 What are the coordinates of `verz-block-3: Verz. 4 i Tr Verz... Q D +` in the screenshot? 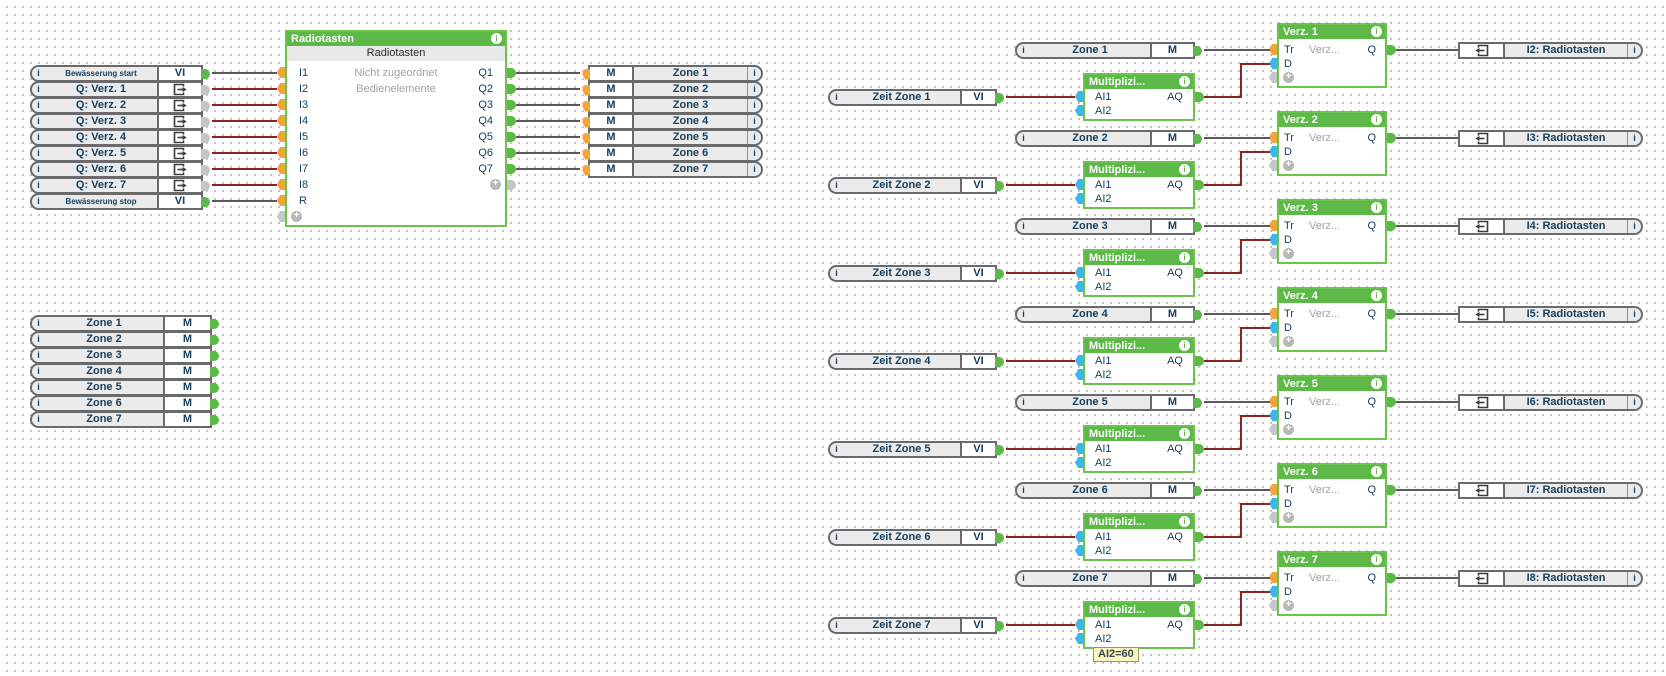 It's located at (1332, 319).